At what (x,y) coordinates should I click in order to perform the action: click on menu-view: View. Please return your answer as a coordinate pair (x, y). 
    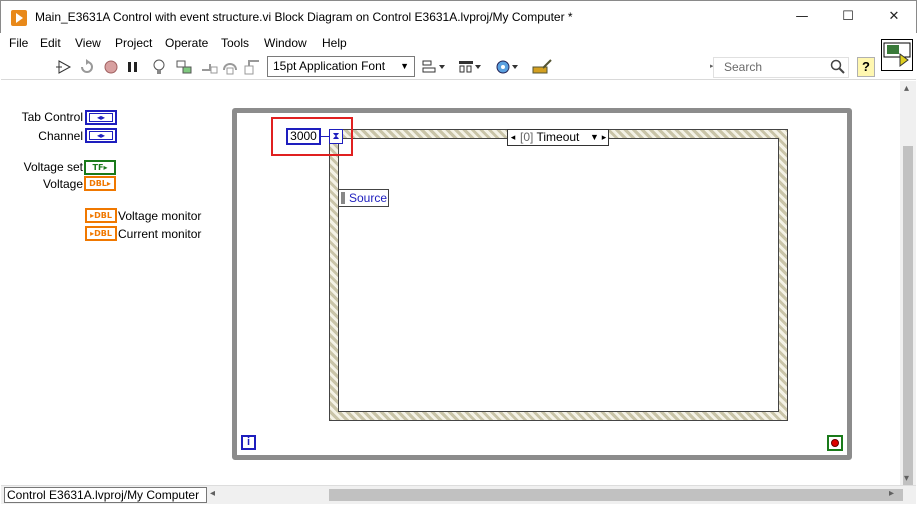
    Looking at the image, I should click on (88, 43).